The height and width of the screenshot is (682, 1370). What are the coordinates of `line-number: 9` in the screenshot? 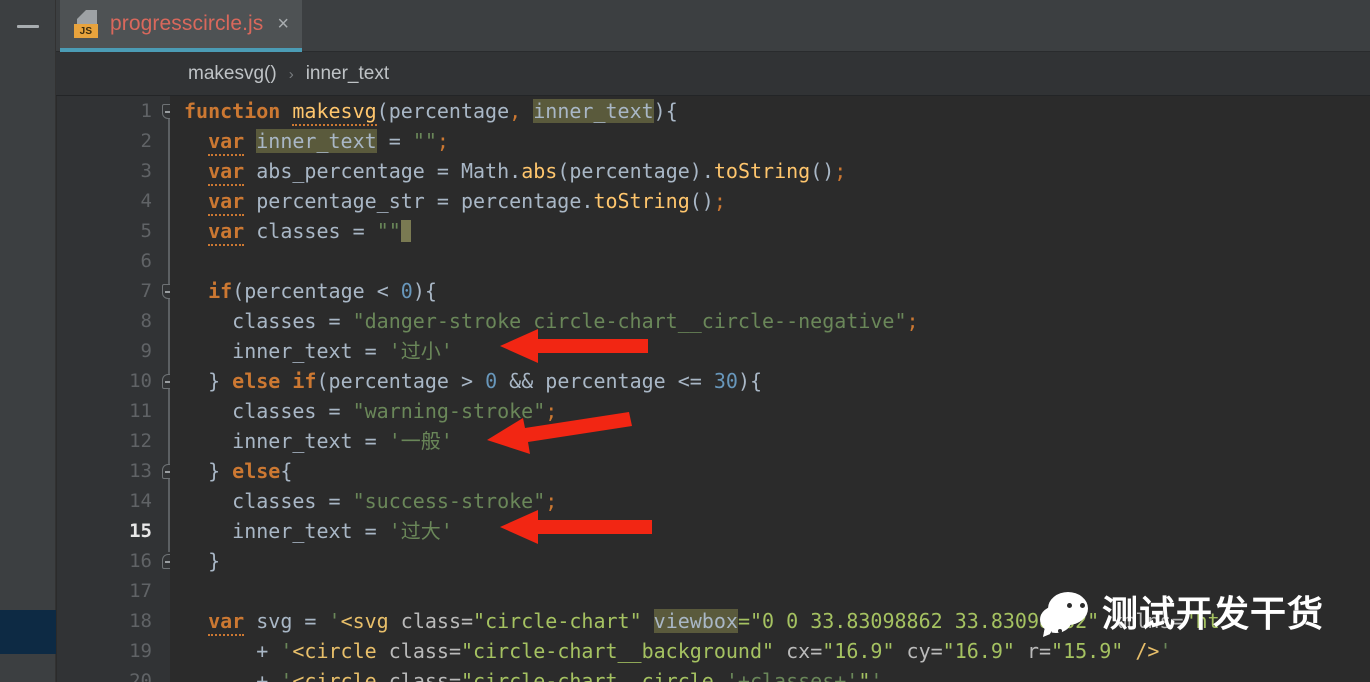 It's located at (146, 351).